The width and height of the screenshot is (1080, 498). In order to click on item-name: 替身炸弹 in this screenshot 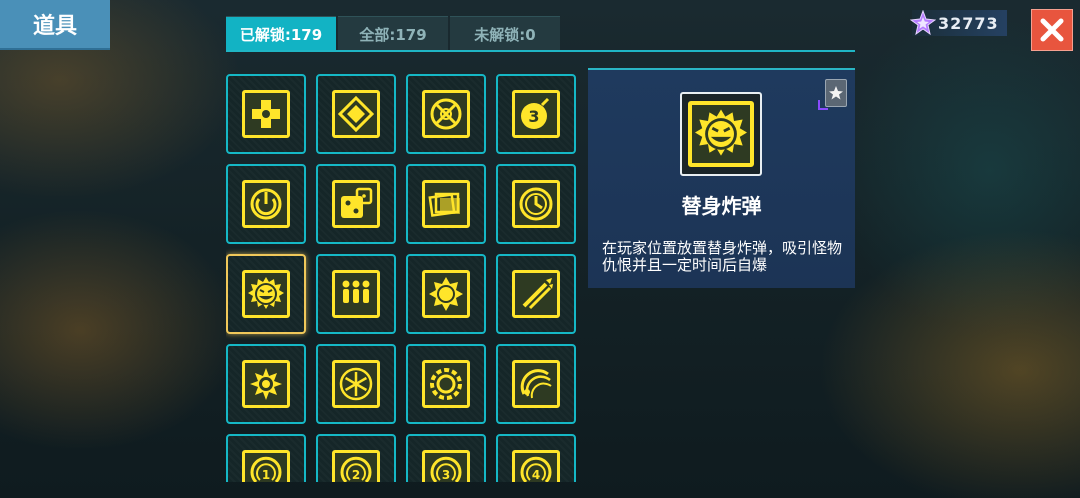, I will do `click(721, 206)`.